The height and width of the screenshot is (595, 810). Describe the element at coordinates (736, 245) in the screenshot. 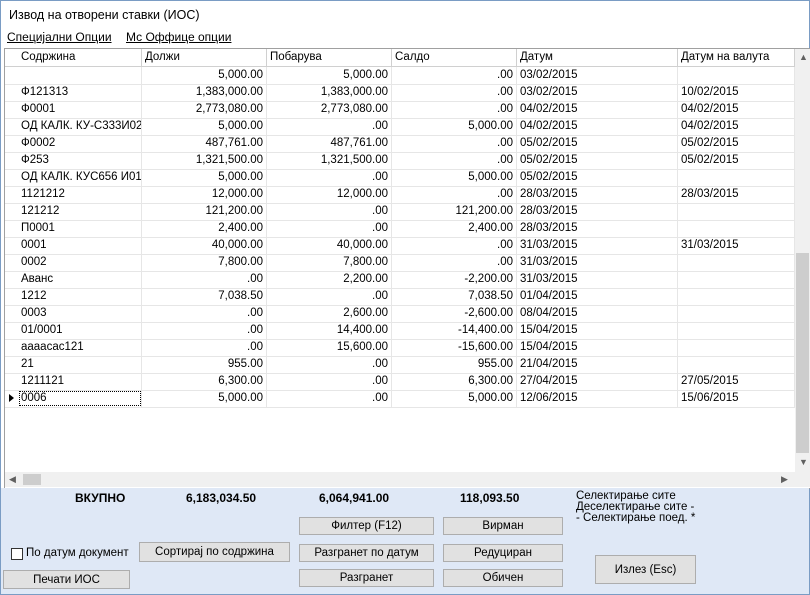

I see `col-value-date-cell: 31/03/2015` at that location.